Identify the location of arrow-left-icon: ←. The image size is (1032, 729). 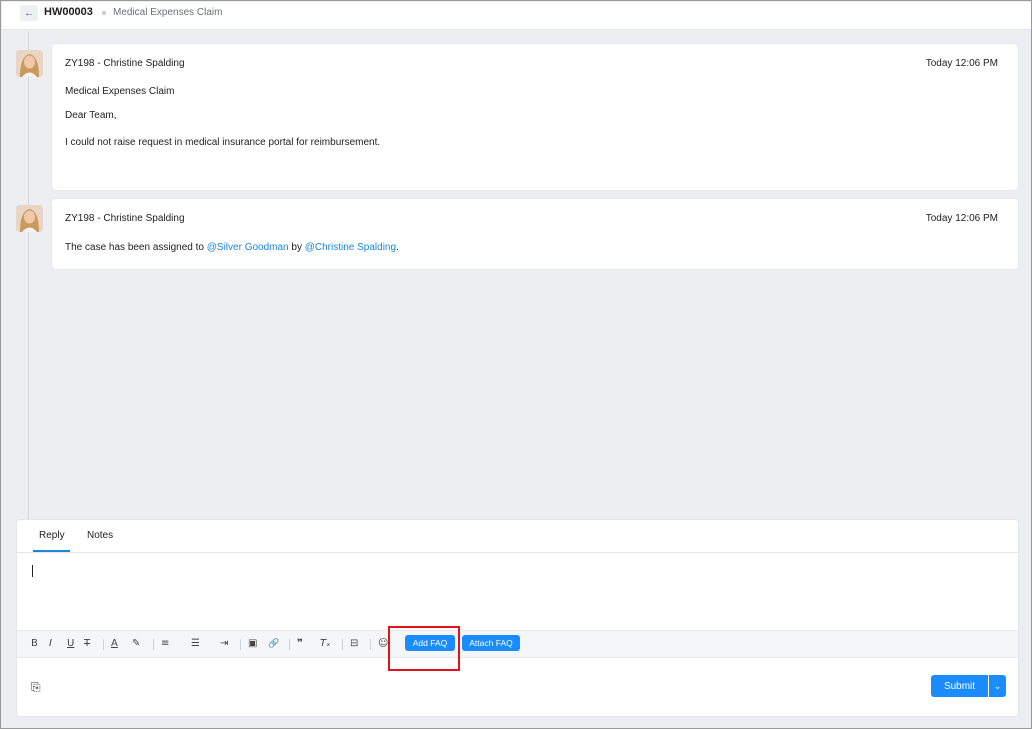
(29, 13).